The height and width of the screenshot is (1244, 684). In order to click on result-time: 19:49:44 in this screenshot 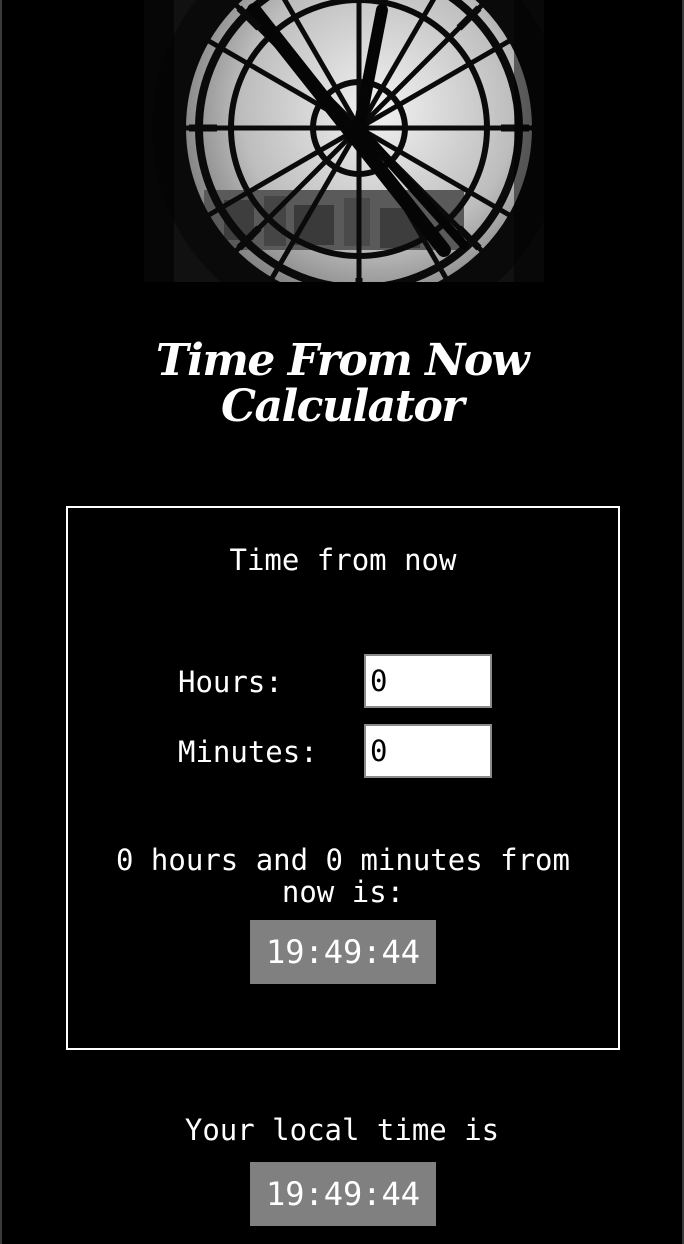, I will do `click(343, 952)`.